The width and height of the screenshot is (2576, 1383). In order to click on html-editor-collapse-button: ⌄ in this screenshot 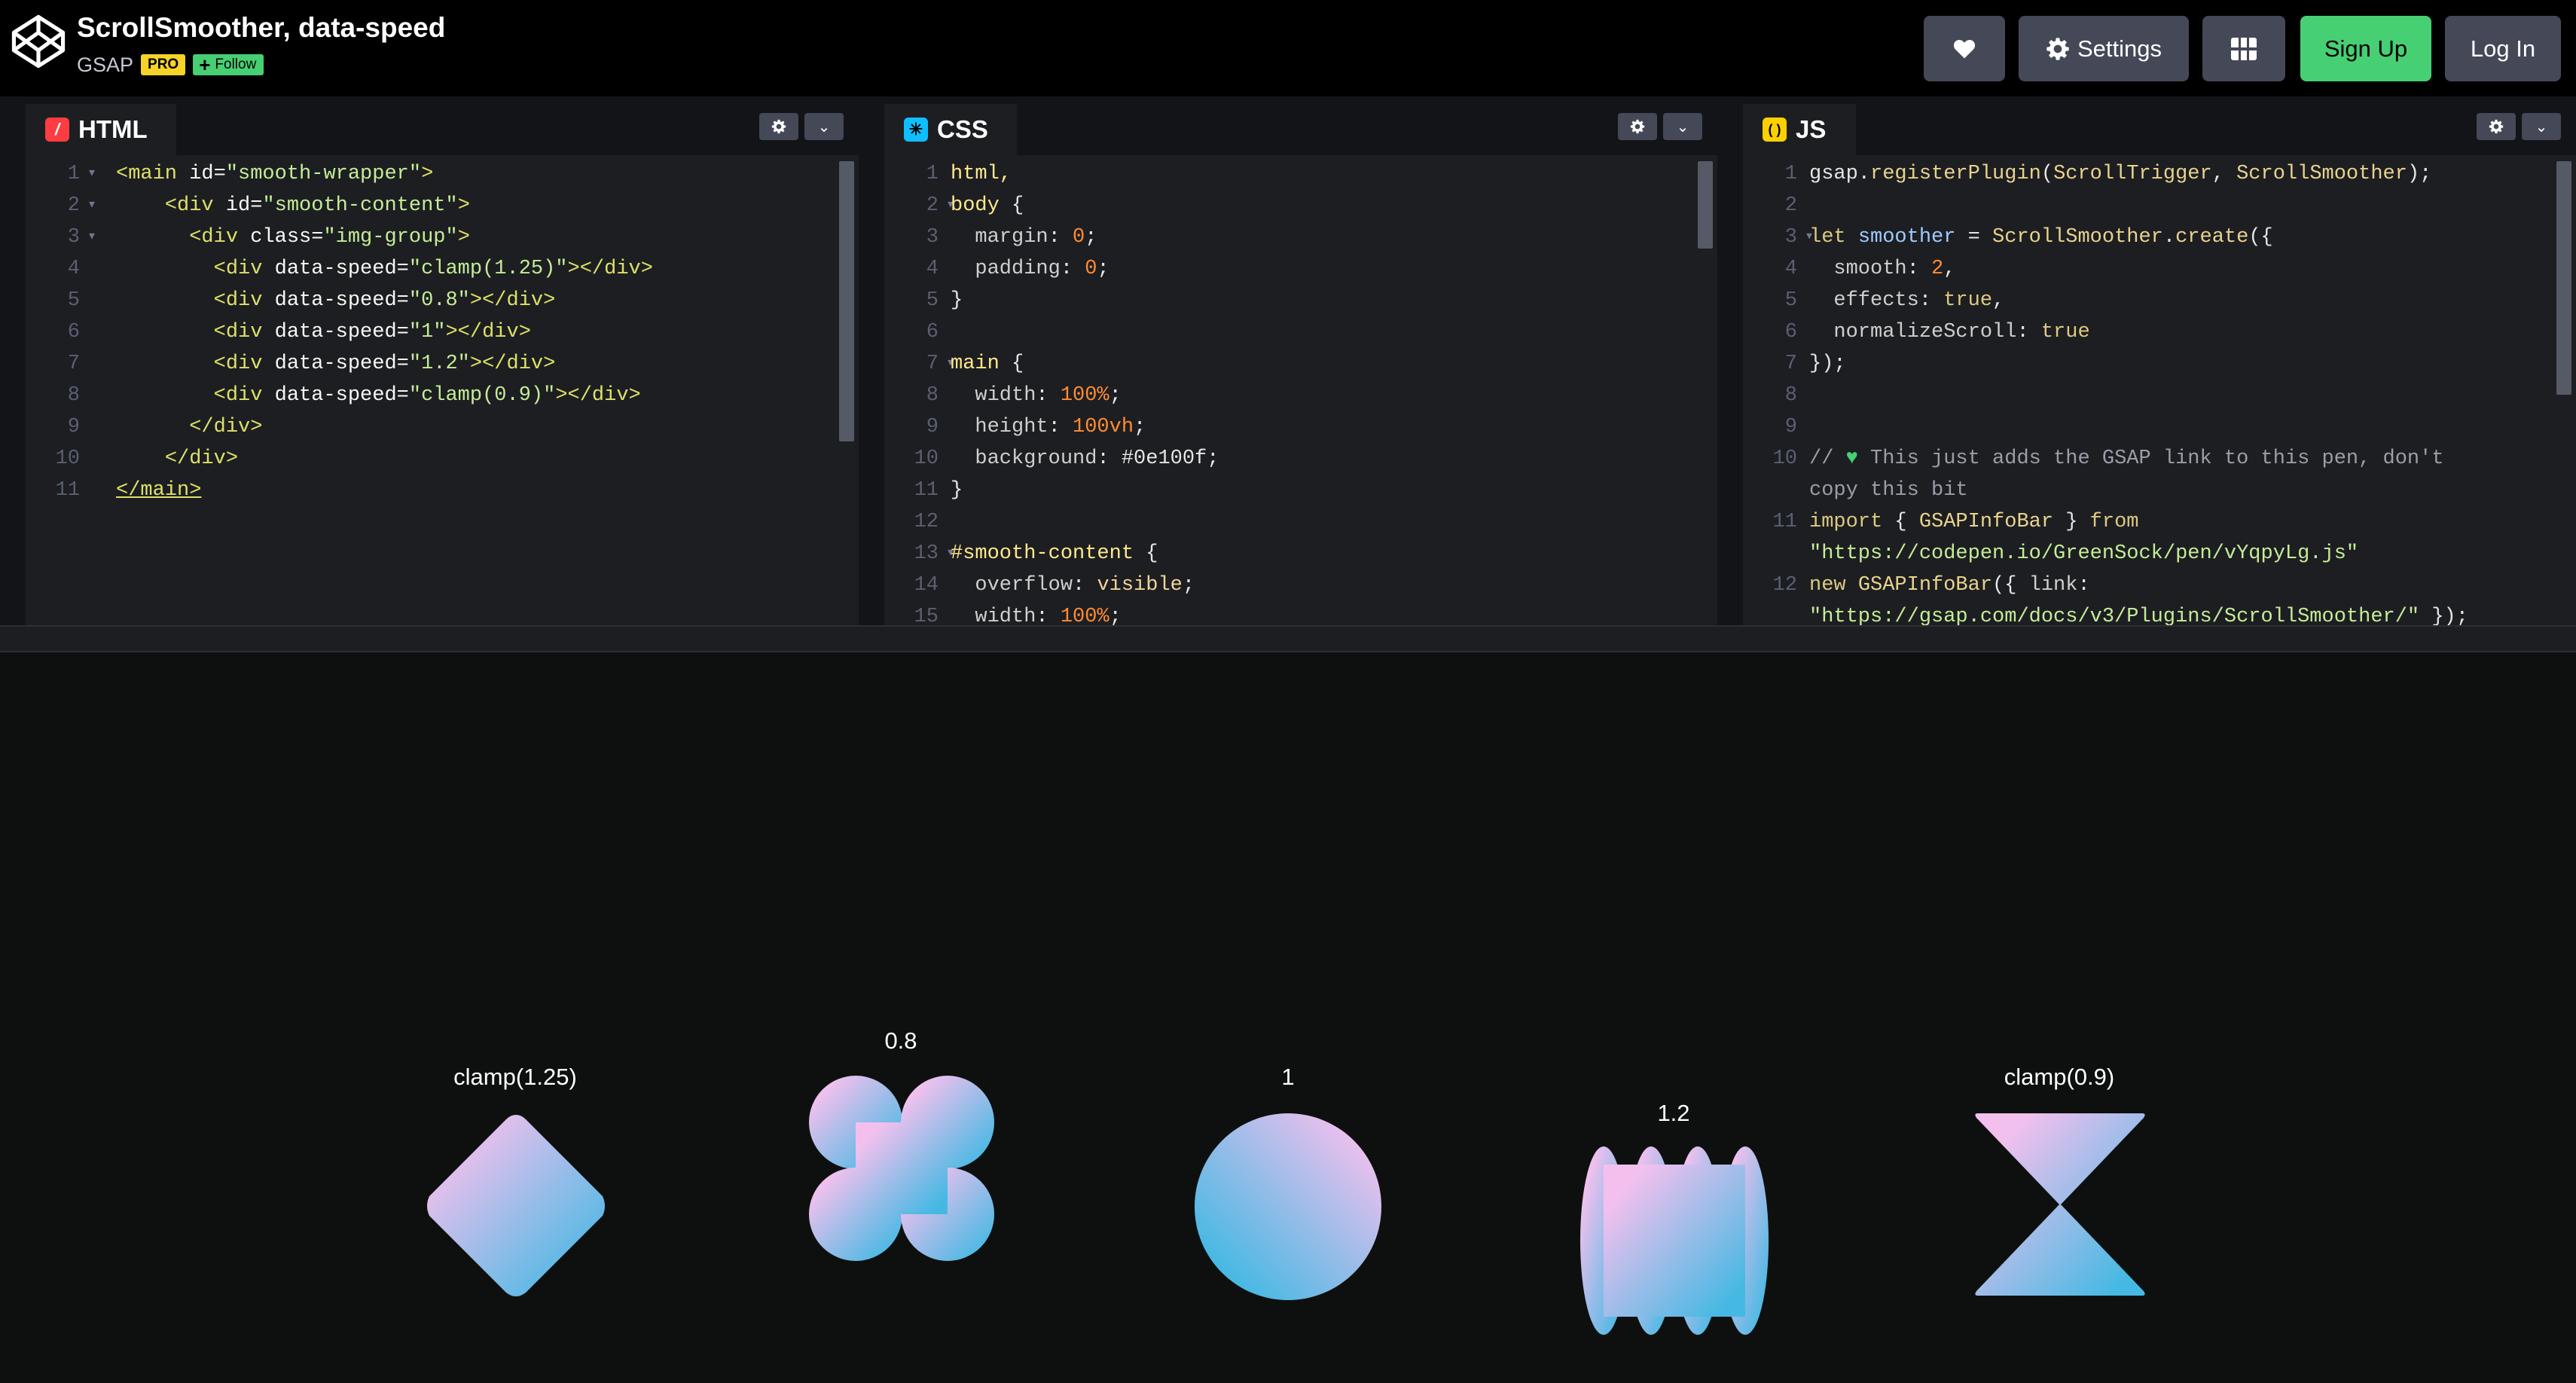, I will do `click(824, 126)`.